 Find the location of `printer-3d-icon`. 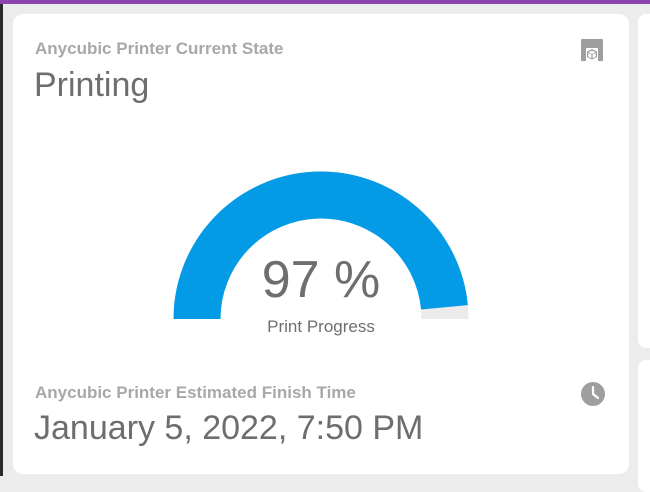

printer-3d-icon is located at coordinates (592, 50).